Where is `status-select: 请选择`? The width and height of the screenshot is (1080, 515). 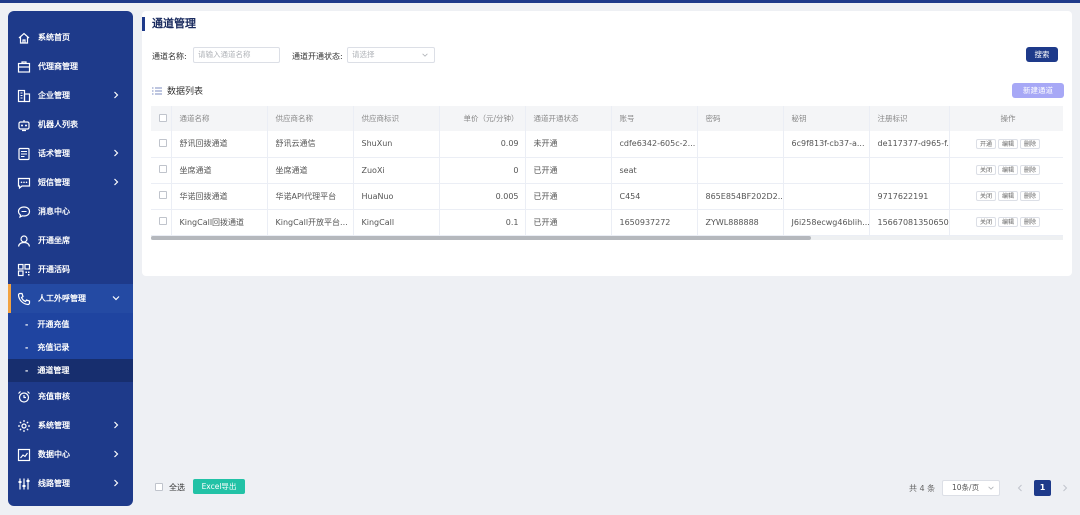 status-select: 请选择 is located at coordinates (391, 55).